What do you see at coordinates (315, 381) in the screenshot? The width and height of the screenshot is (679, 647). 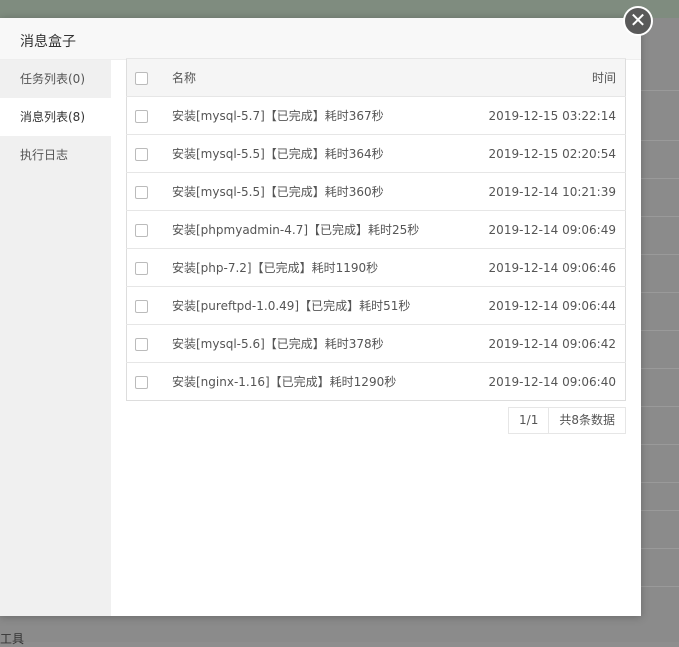 I see `message-name: 安装[nginx-1.16]【已完成】耗时1290秒` at bounding box center [315, 381].